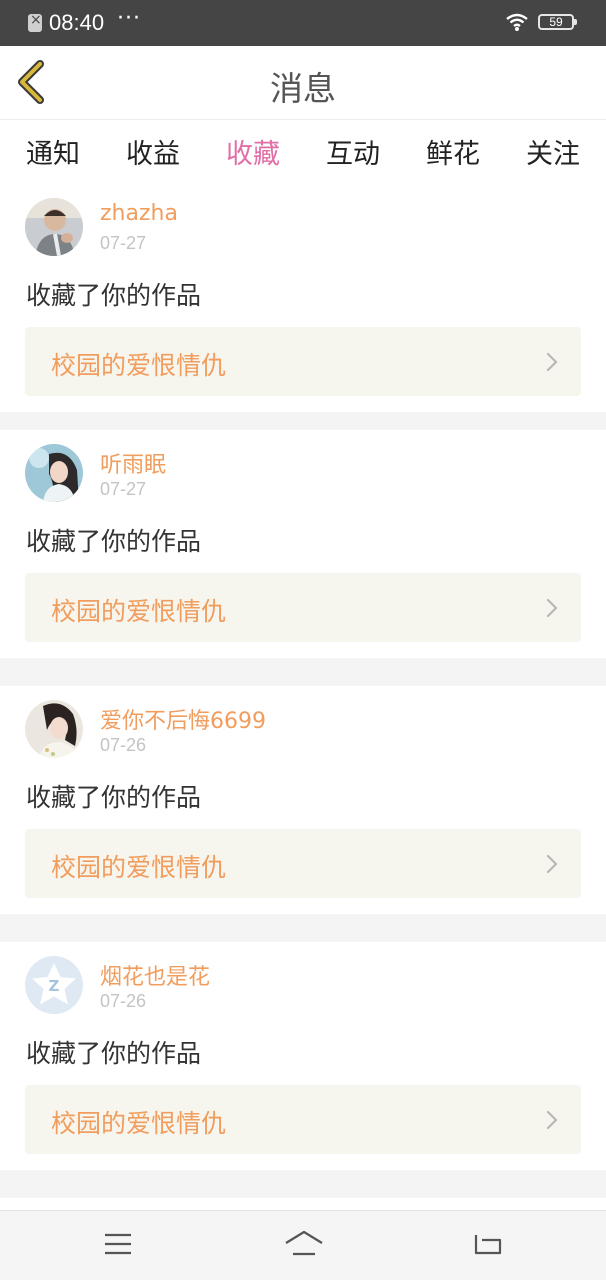  Describe the element at coordinates (129, 18) in the screenshot. I see `status-more-dots: ···` at that location.